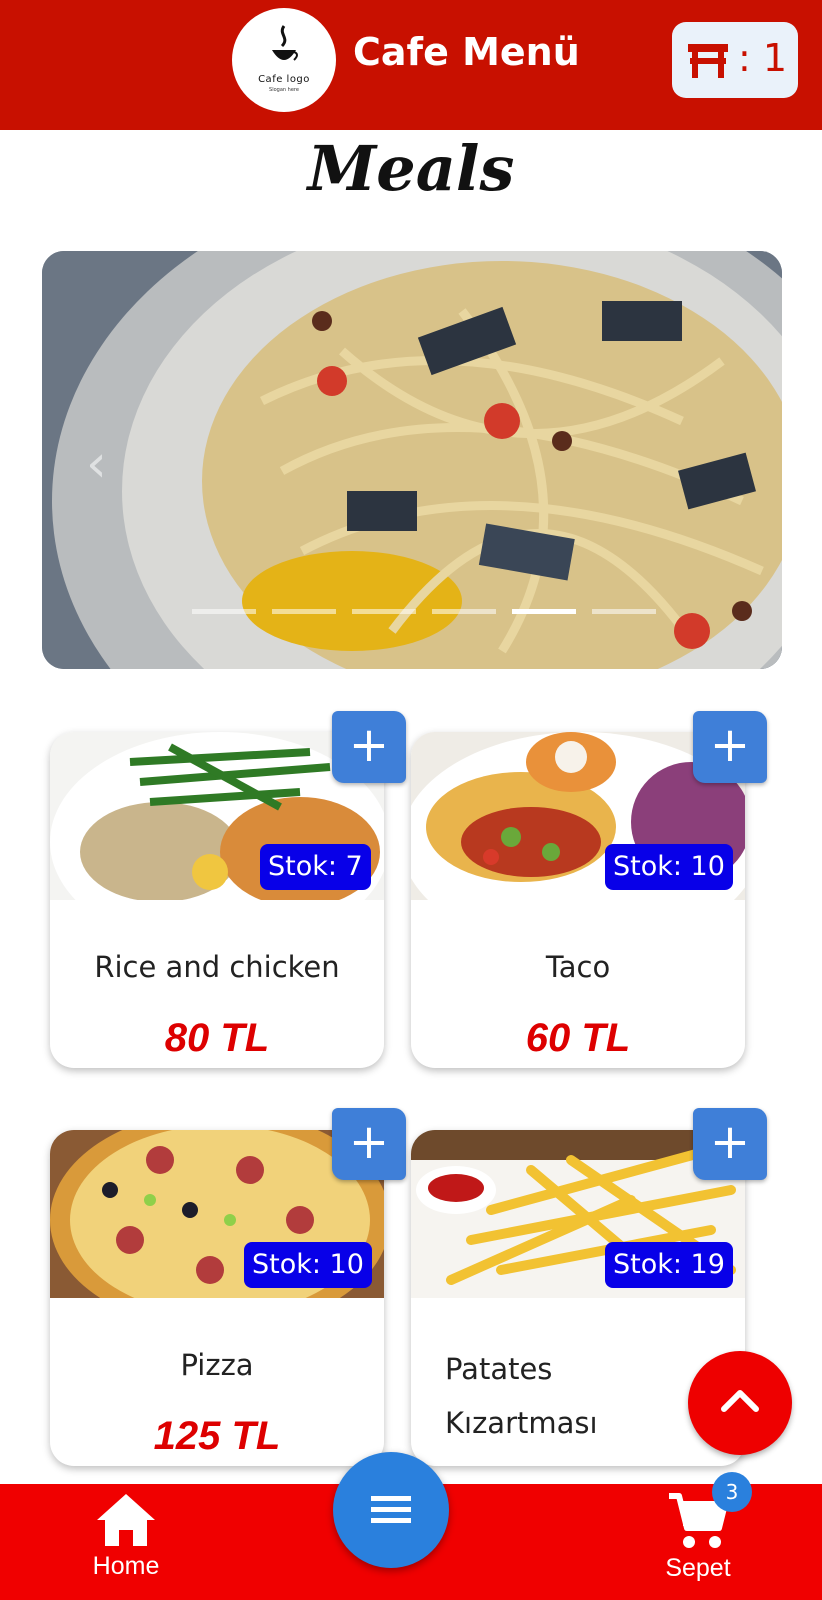 This screenshot has height=1600, width=822. I want to click on carousel-dot-active, so click(544, 611).